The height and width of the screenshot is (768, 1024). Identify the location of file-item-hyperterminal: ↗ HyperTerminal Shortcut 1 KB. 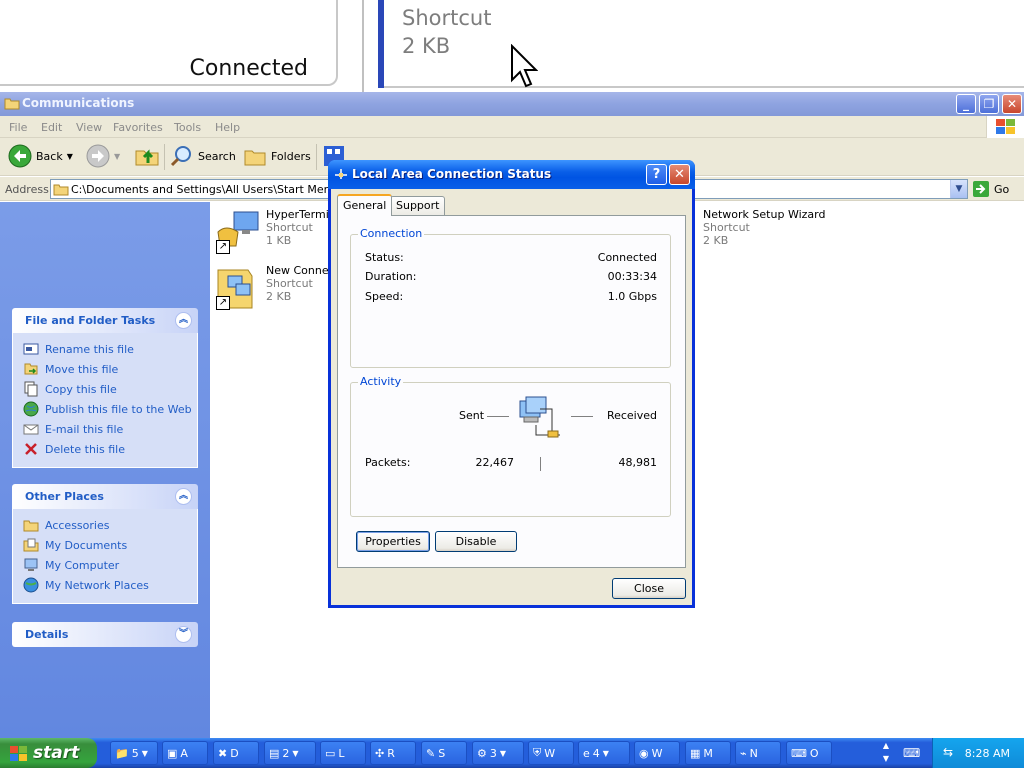
(280, 232).